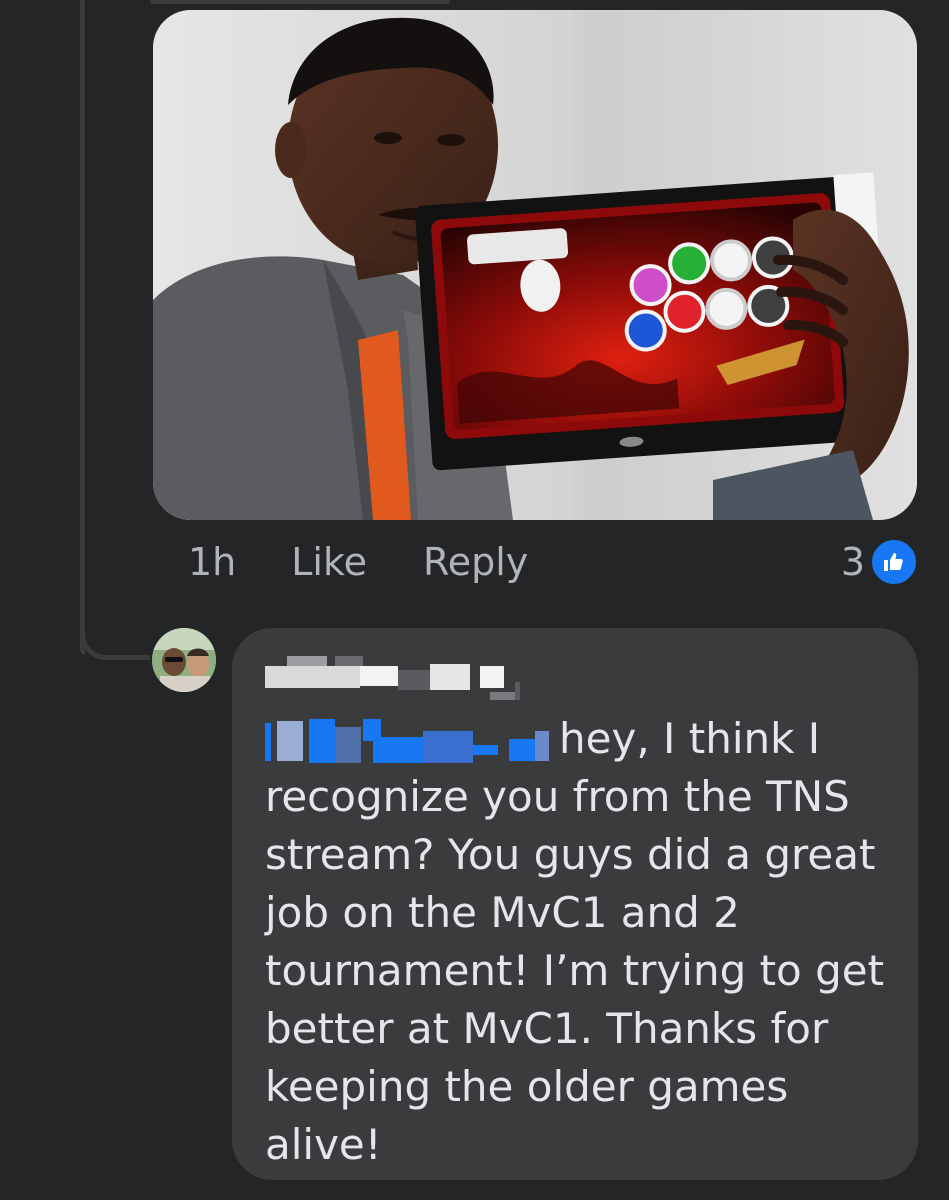  I want to click on reply-button: Reply, so click(475, 562).